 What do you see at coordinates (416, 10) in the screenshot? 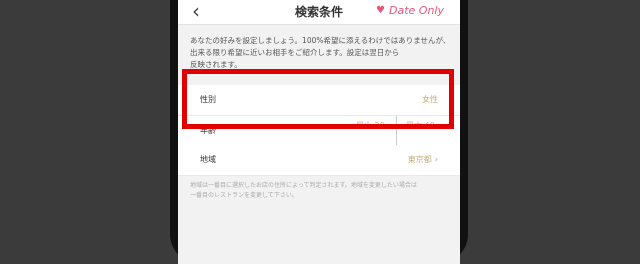
I see `date-only-label: Date Only` at bounding box center [416, 10].